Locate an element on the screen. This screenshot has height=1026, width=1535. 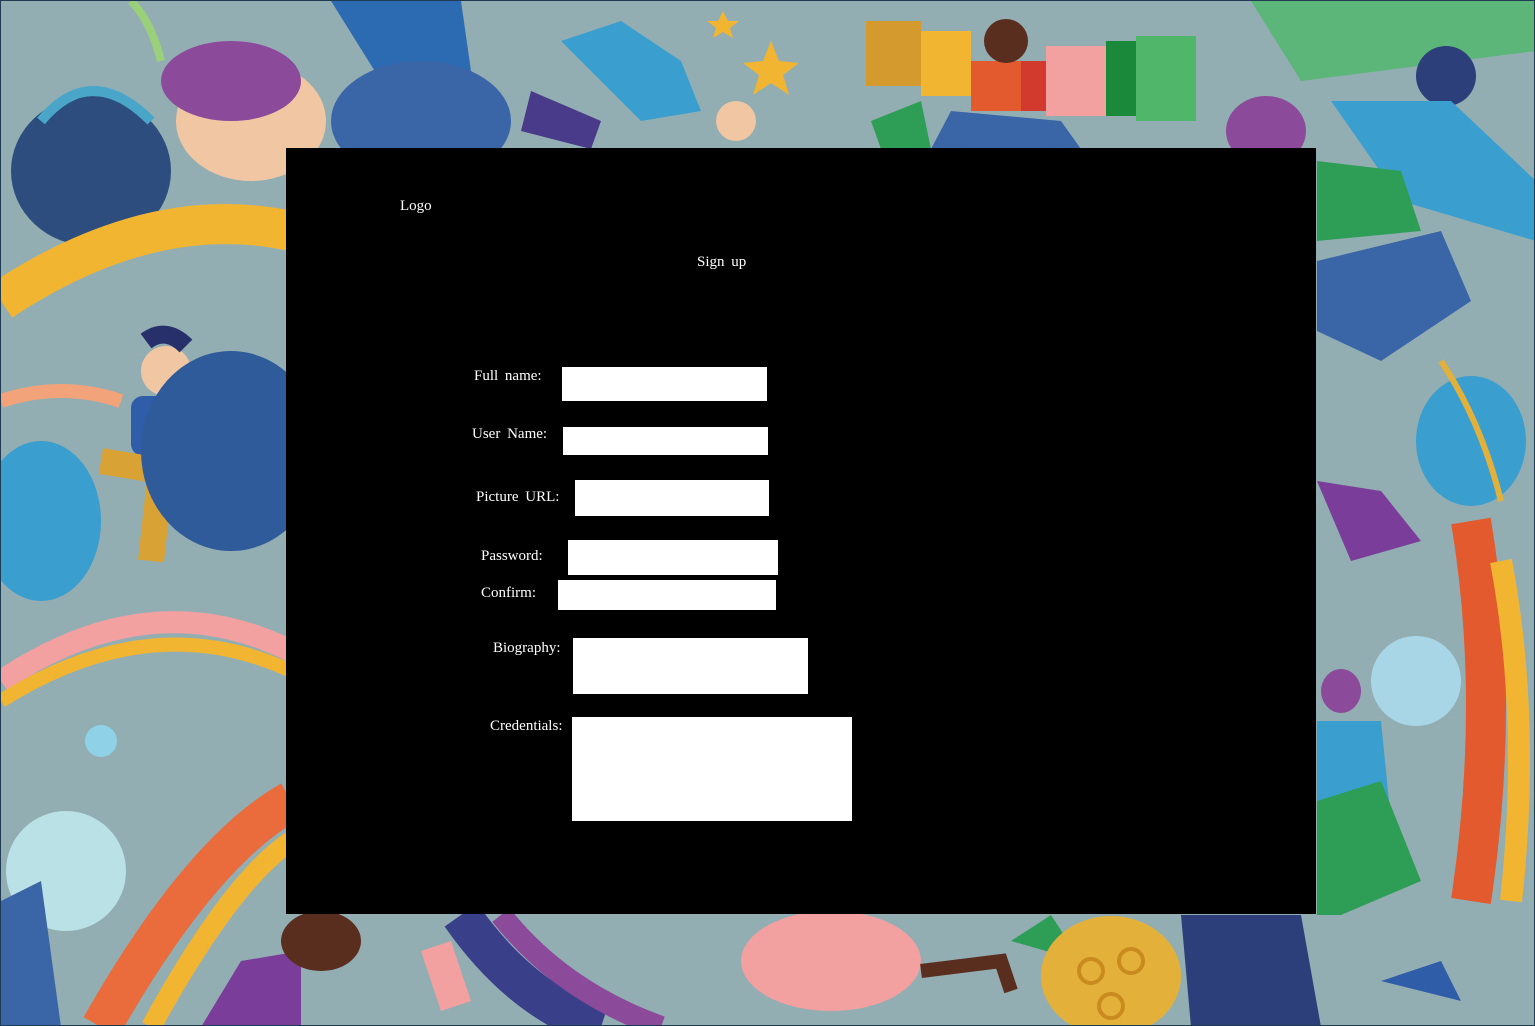
confirm-password-input is located at coordinates (667, 595).